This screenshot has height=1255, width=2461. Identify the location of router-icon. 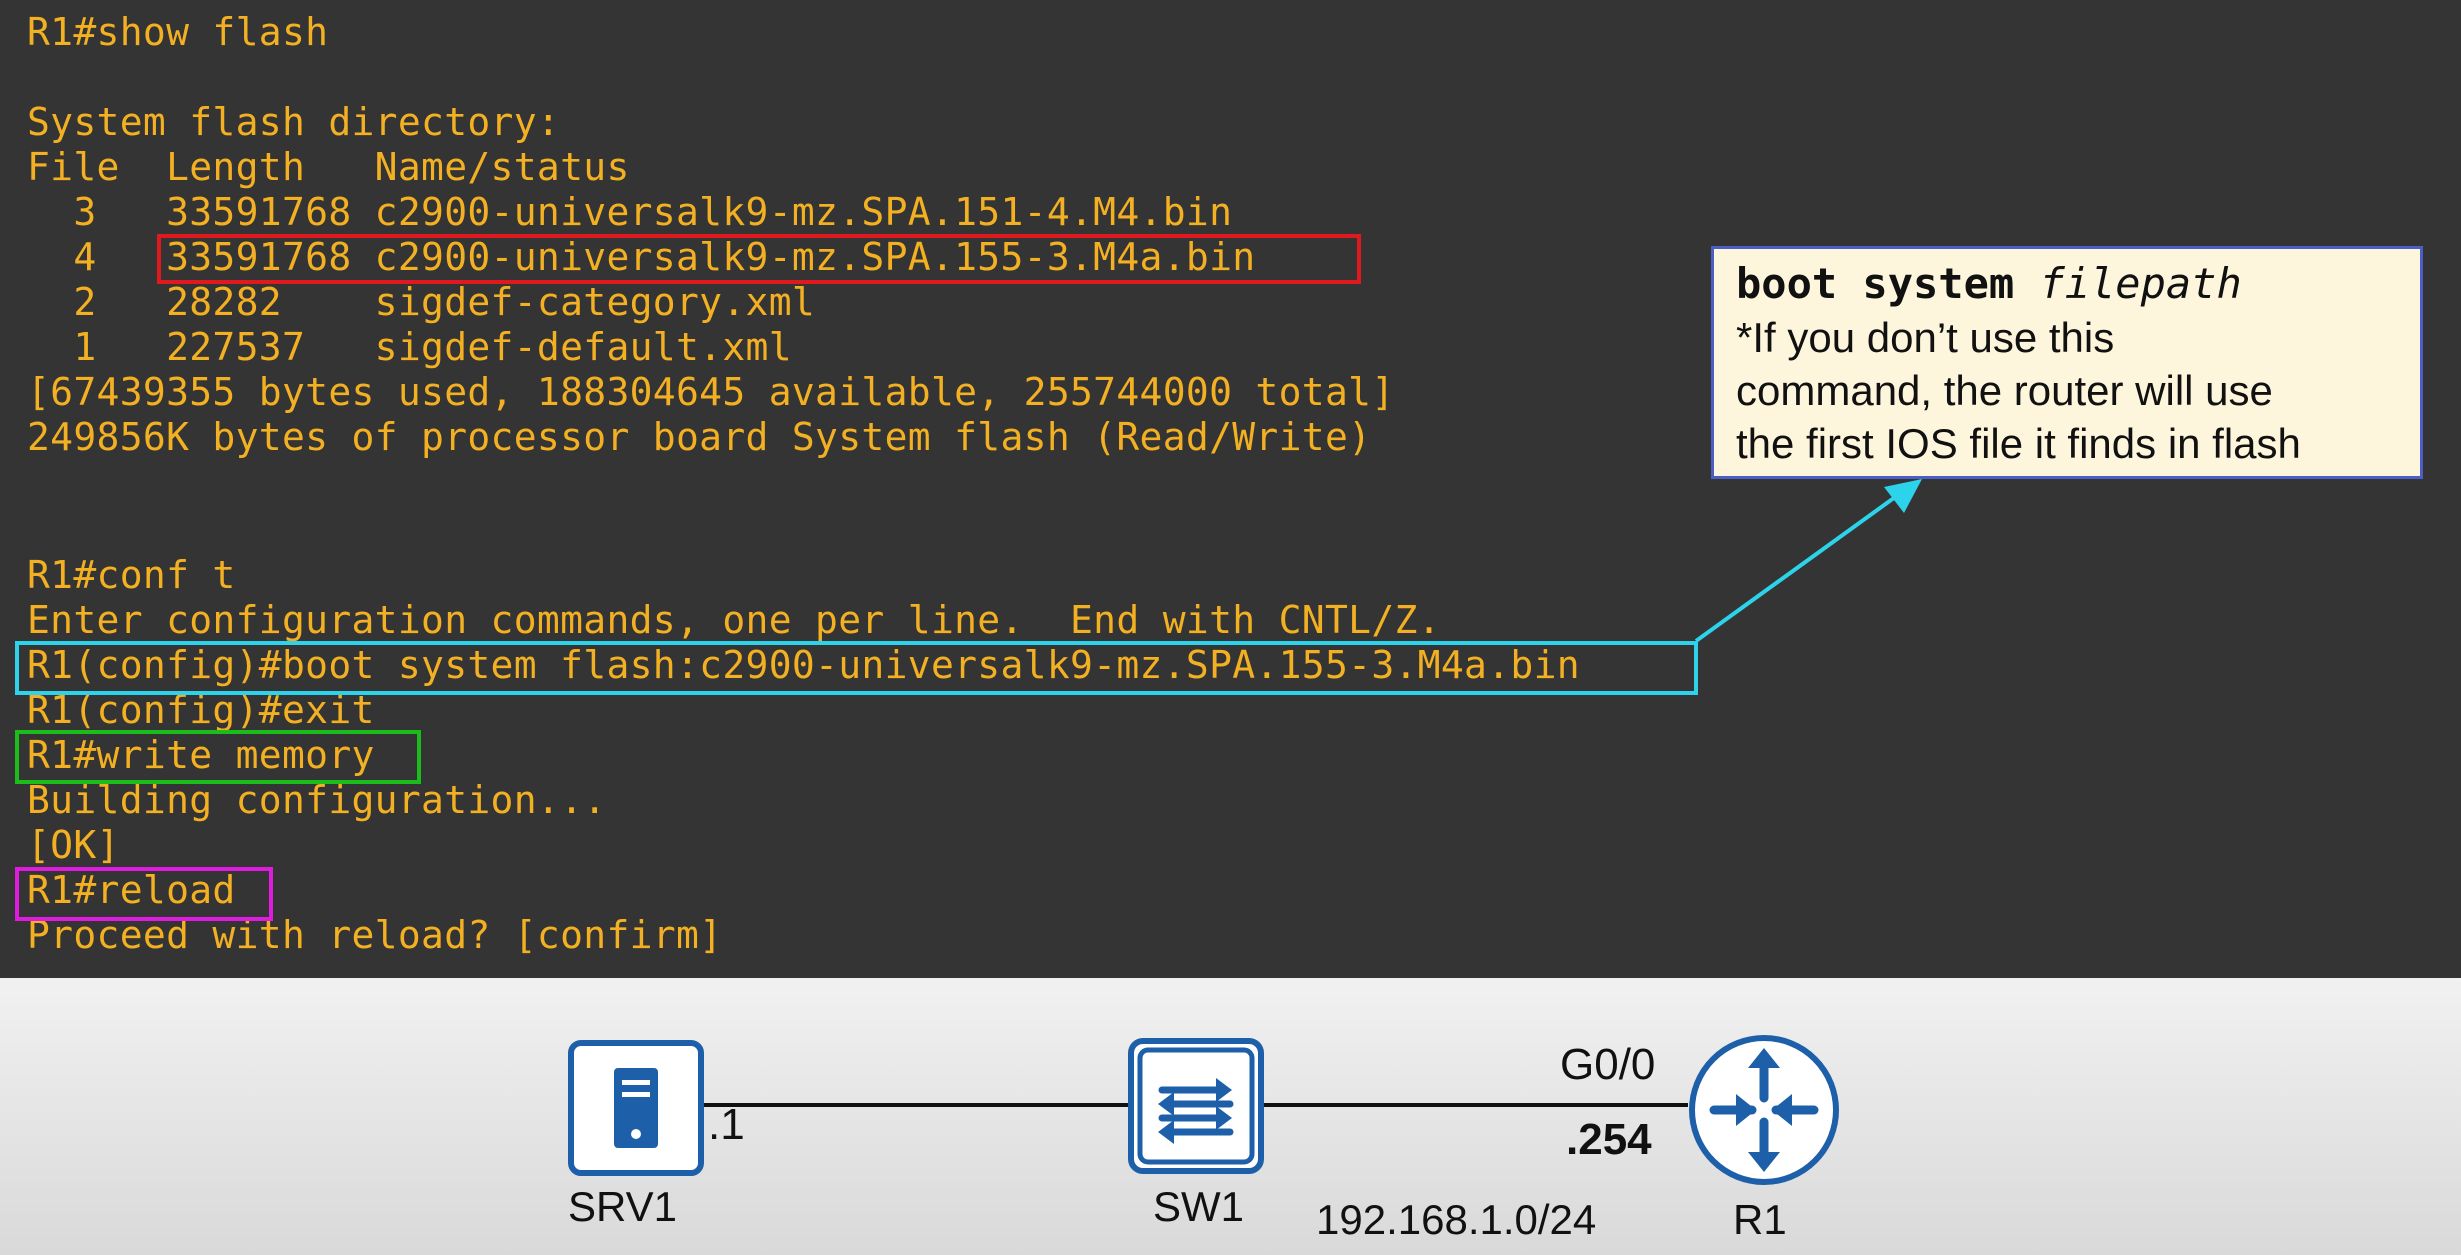
(1764, 1110).